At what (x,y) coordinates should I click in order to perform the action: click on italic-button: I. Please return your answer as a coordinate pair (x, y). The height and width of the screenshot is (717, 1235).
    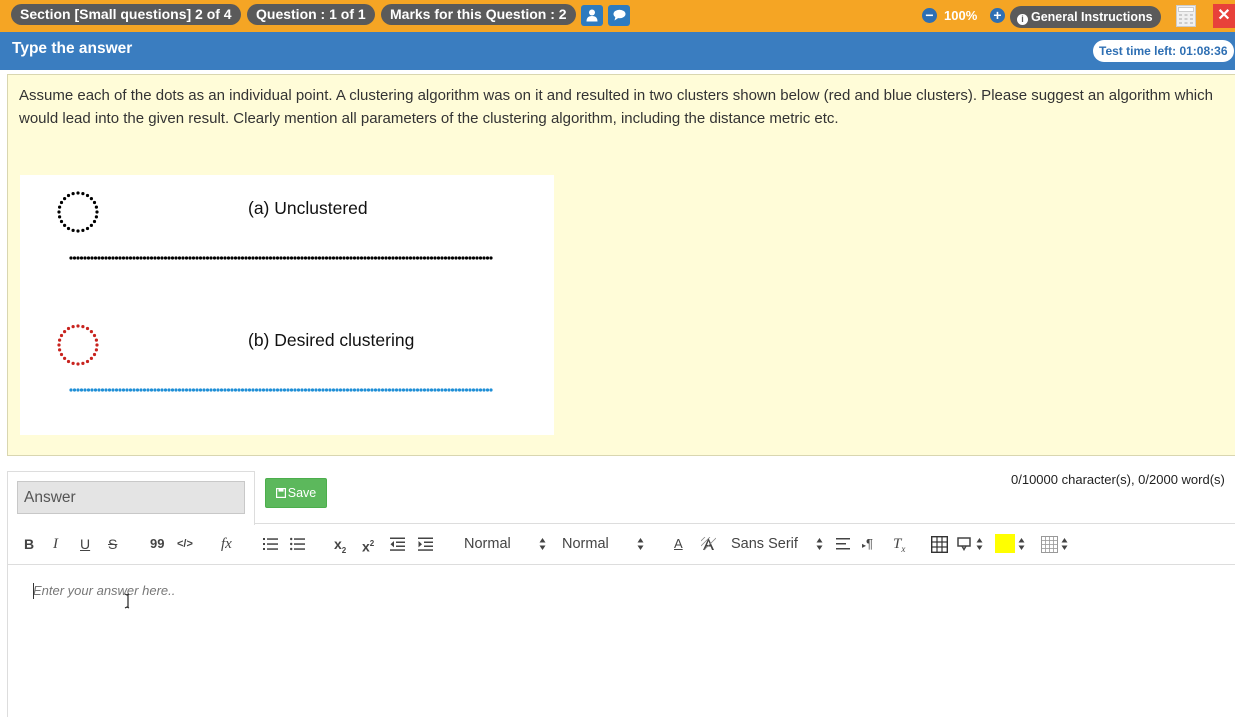
    Looking at the image, I should click on (55, 544).